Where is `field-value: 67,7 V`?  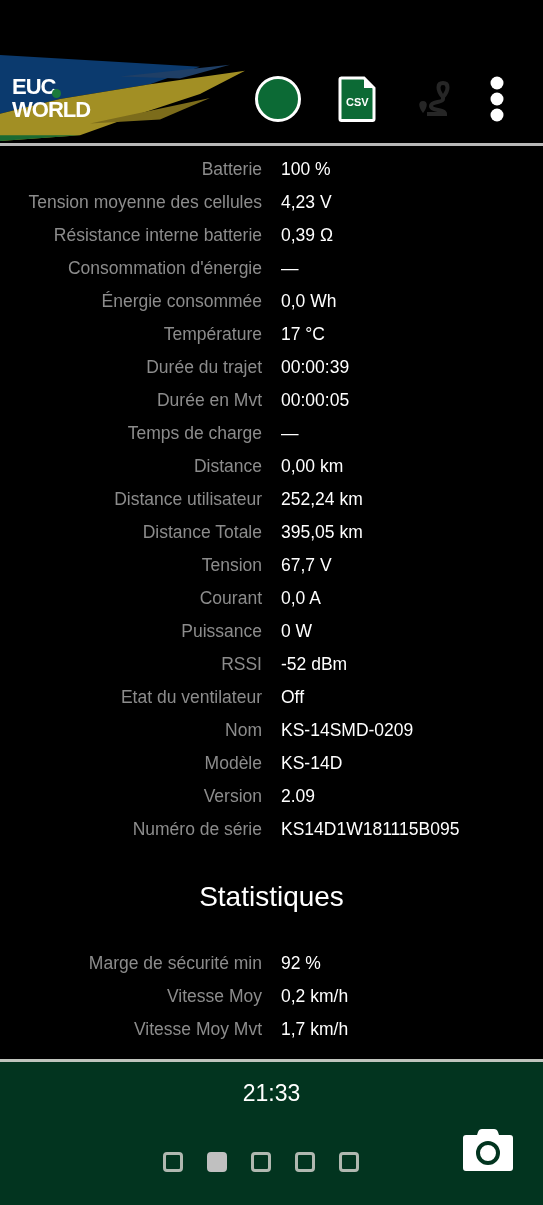 field-value: 67,7 V is located at coordinates (306, 565).